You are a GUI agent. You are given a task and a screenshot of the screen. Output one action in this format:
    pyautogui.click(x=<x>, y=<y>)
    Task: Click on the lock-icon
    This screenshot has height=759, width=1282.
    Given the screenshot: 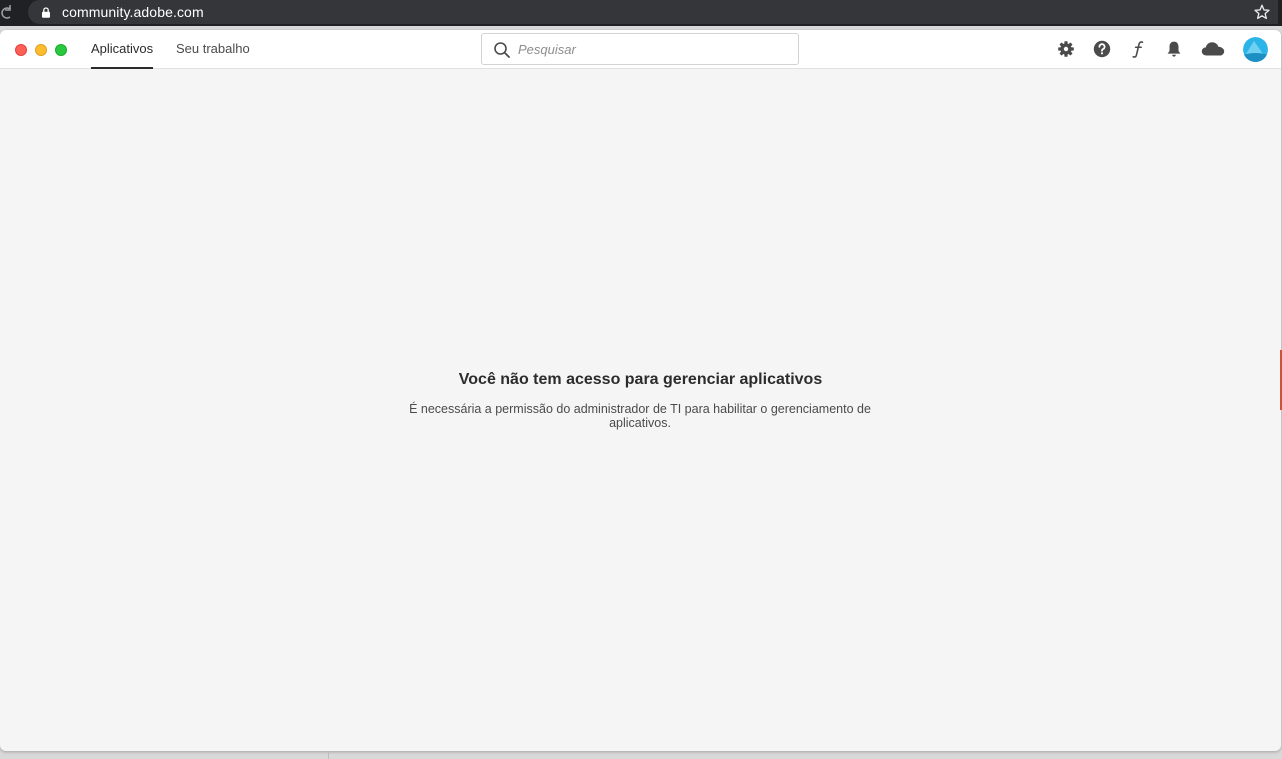 What is the action you would take?
    pyautogui.click(x=46, y=11)
    